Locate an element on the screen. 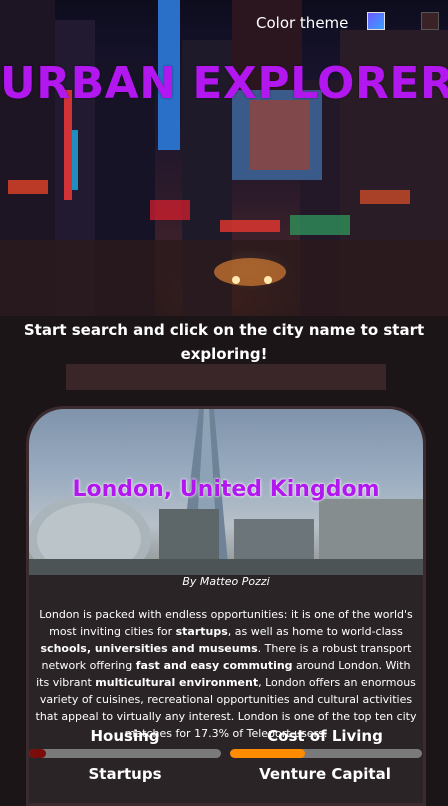 The width and height of the screenshot is (448, 806). color-theme-label: Color theme is located at coordinates (302, 23).